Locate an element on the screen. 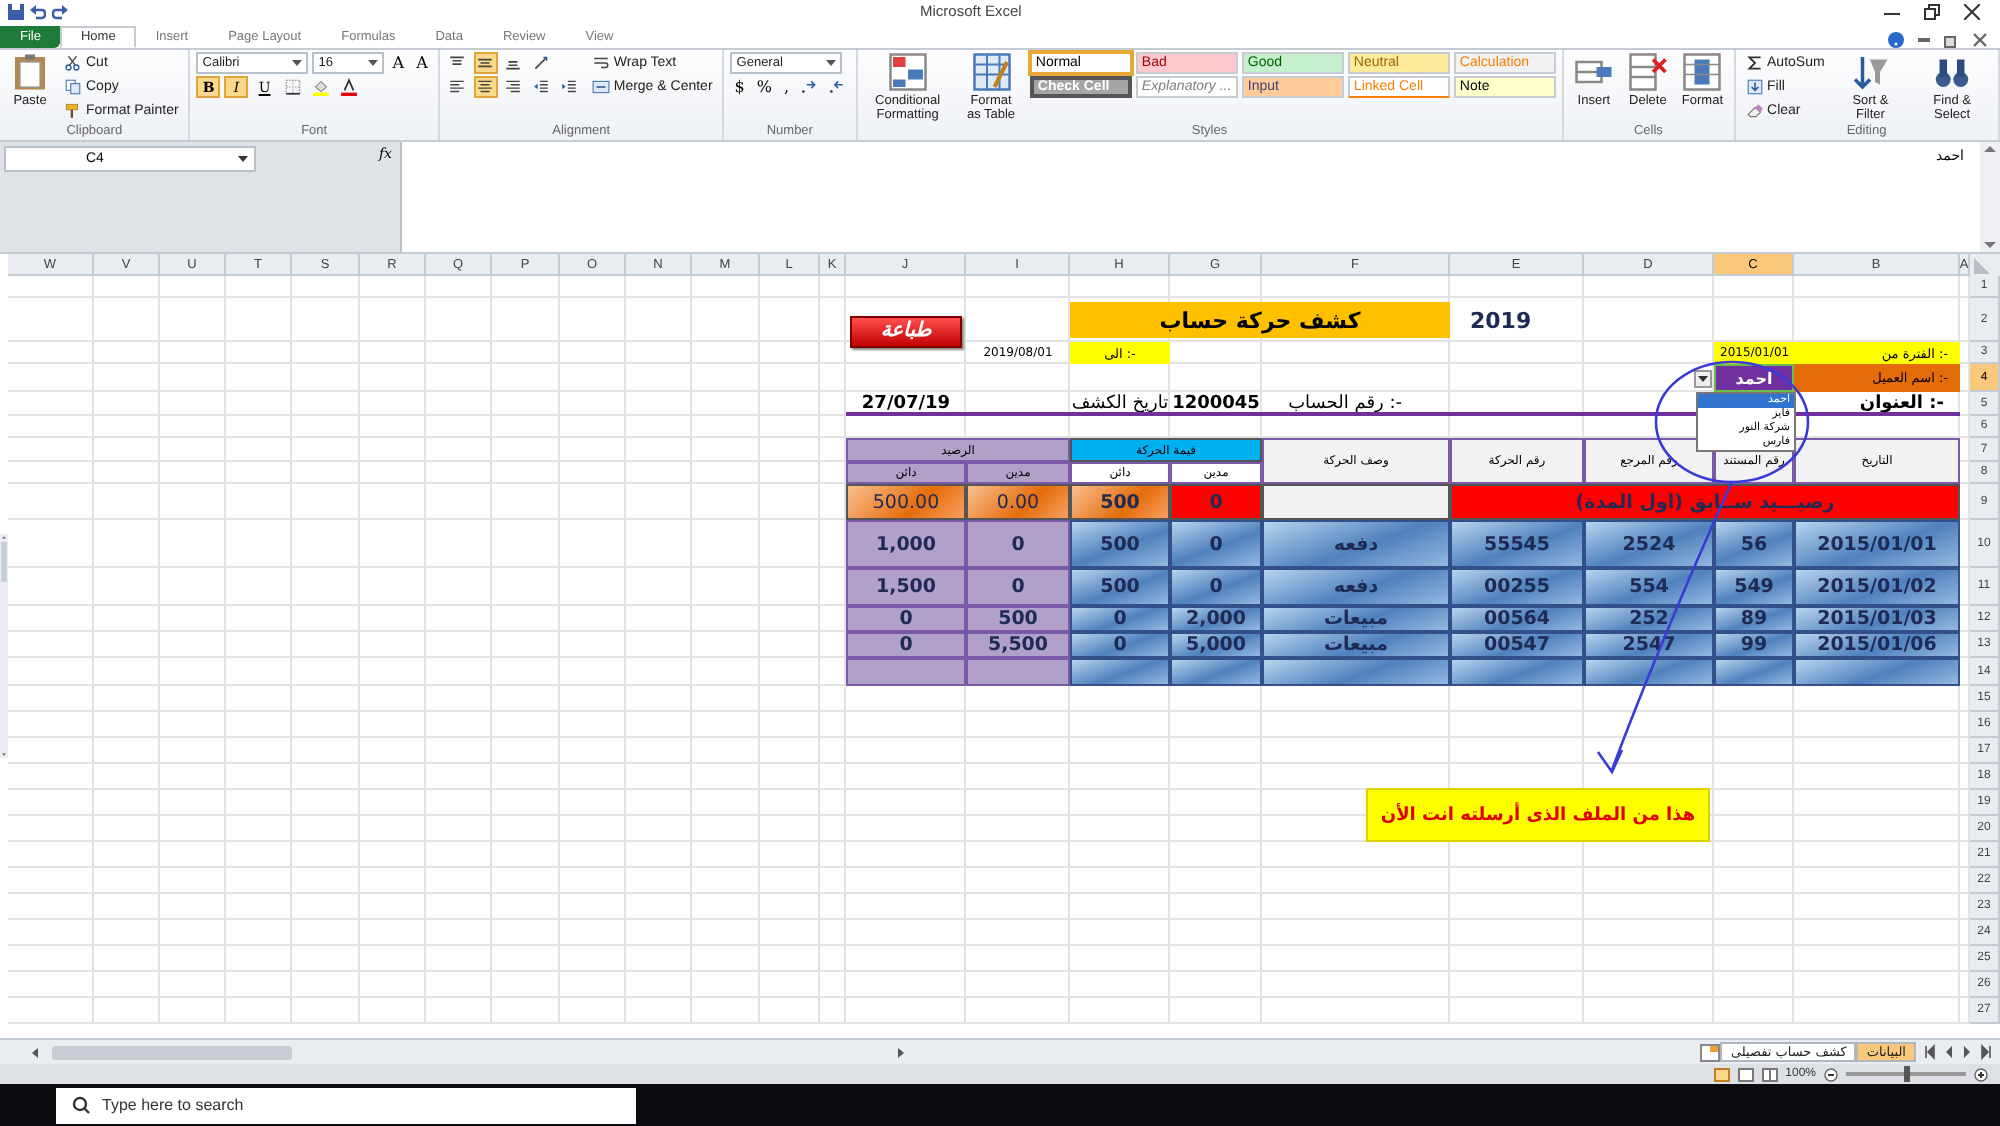 The width and height of the screenshot is (2000, 1126). print-button: طباعة is located at coordinates (906, 331).